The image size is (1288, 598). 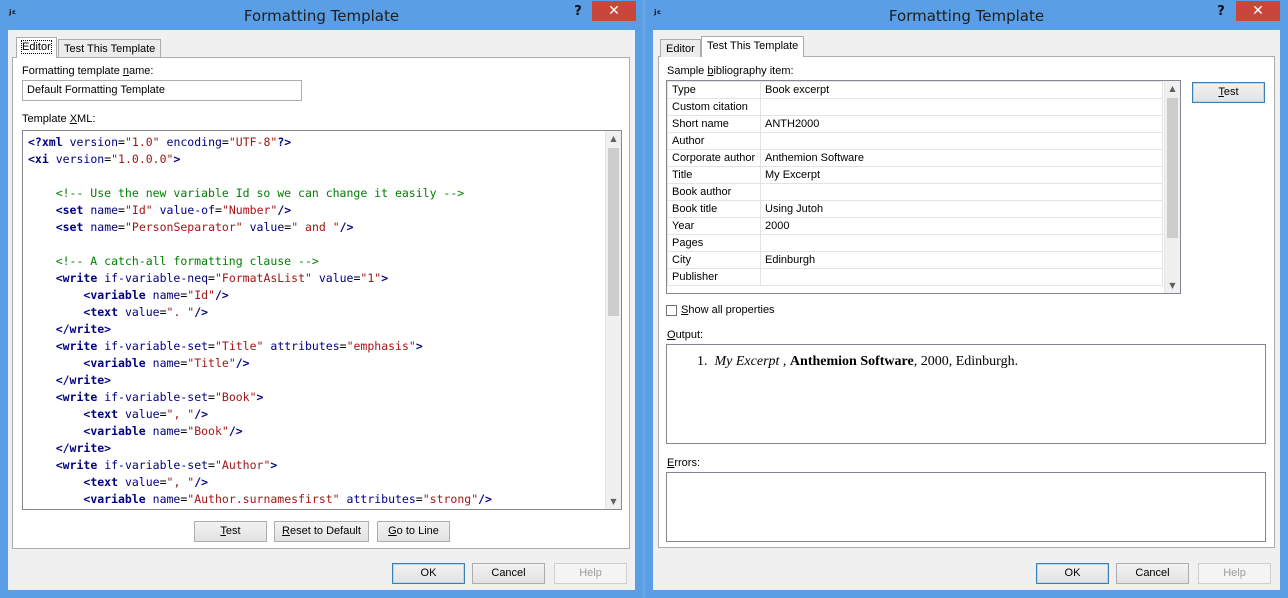 I want to click on errors-box, so click(x=966, y=507).